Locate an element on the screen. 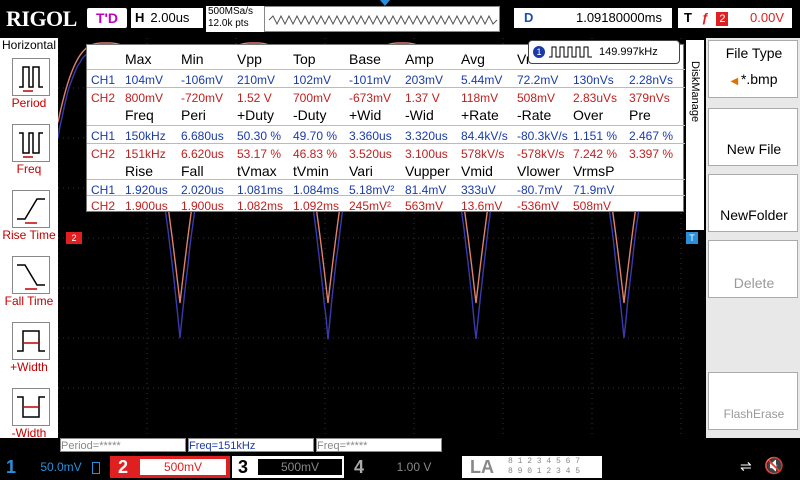 The height and width of the screenshot is (480, 800). memory-waveform-preview is located at coordinates (383, 20).